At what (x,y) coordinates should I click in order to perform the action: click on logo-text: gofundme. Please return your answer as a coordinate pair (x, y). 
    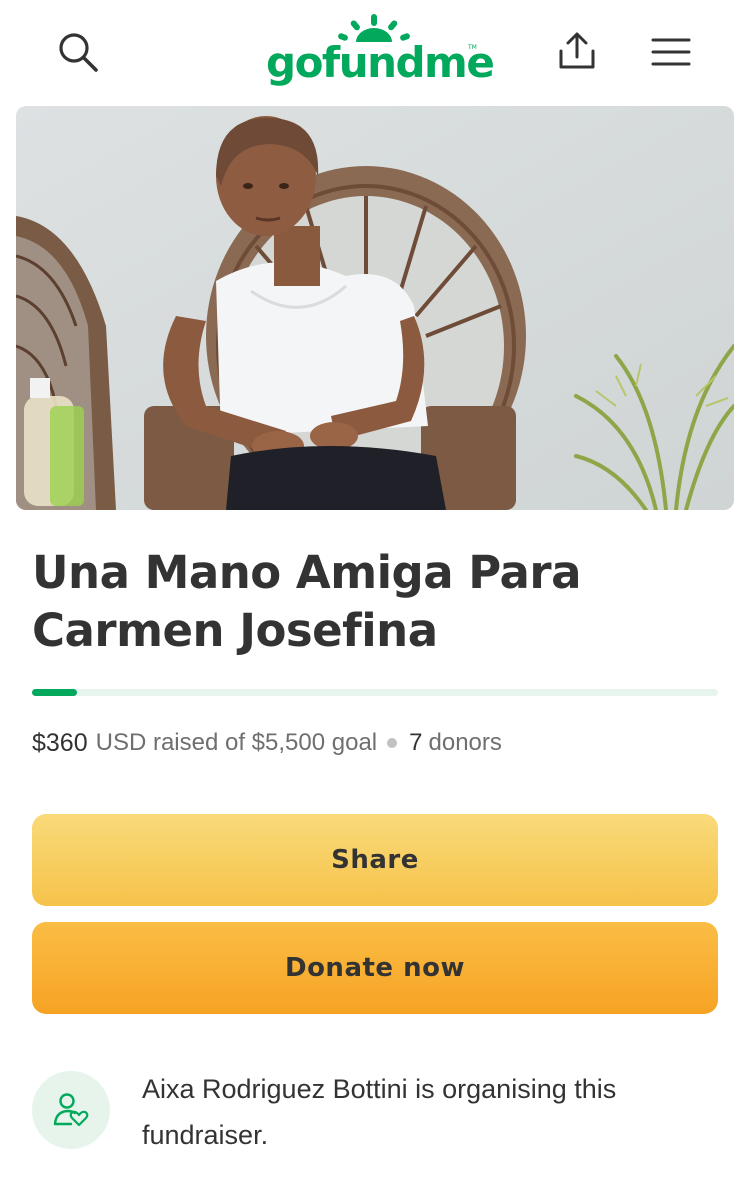
    Looking at the image, I should click on (380, 62).